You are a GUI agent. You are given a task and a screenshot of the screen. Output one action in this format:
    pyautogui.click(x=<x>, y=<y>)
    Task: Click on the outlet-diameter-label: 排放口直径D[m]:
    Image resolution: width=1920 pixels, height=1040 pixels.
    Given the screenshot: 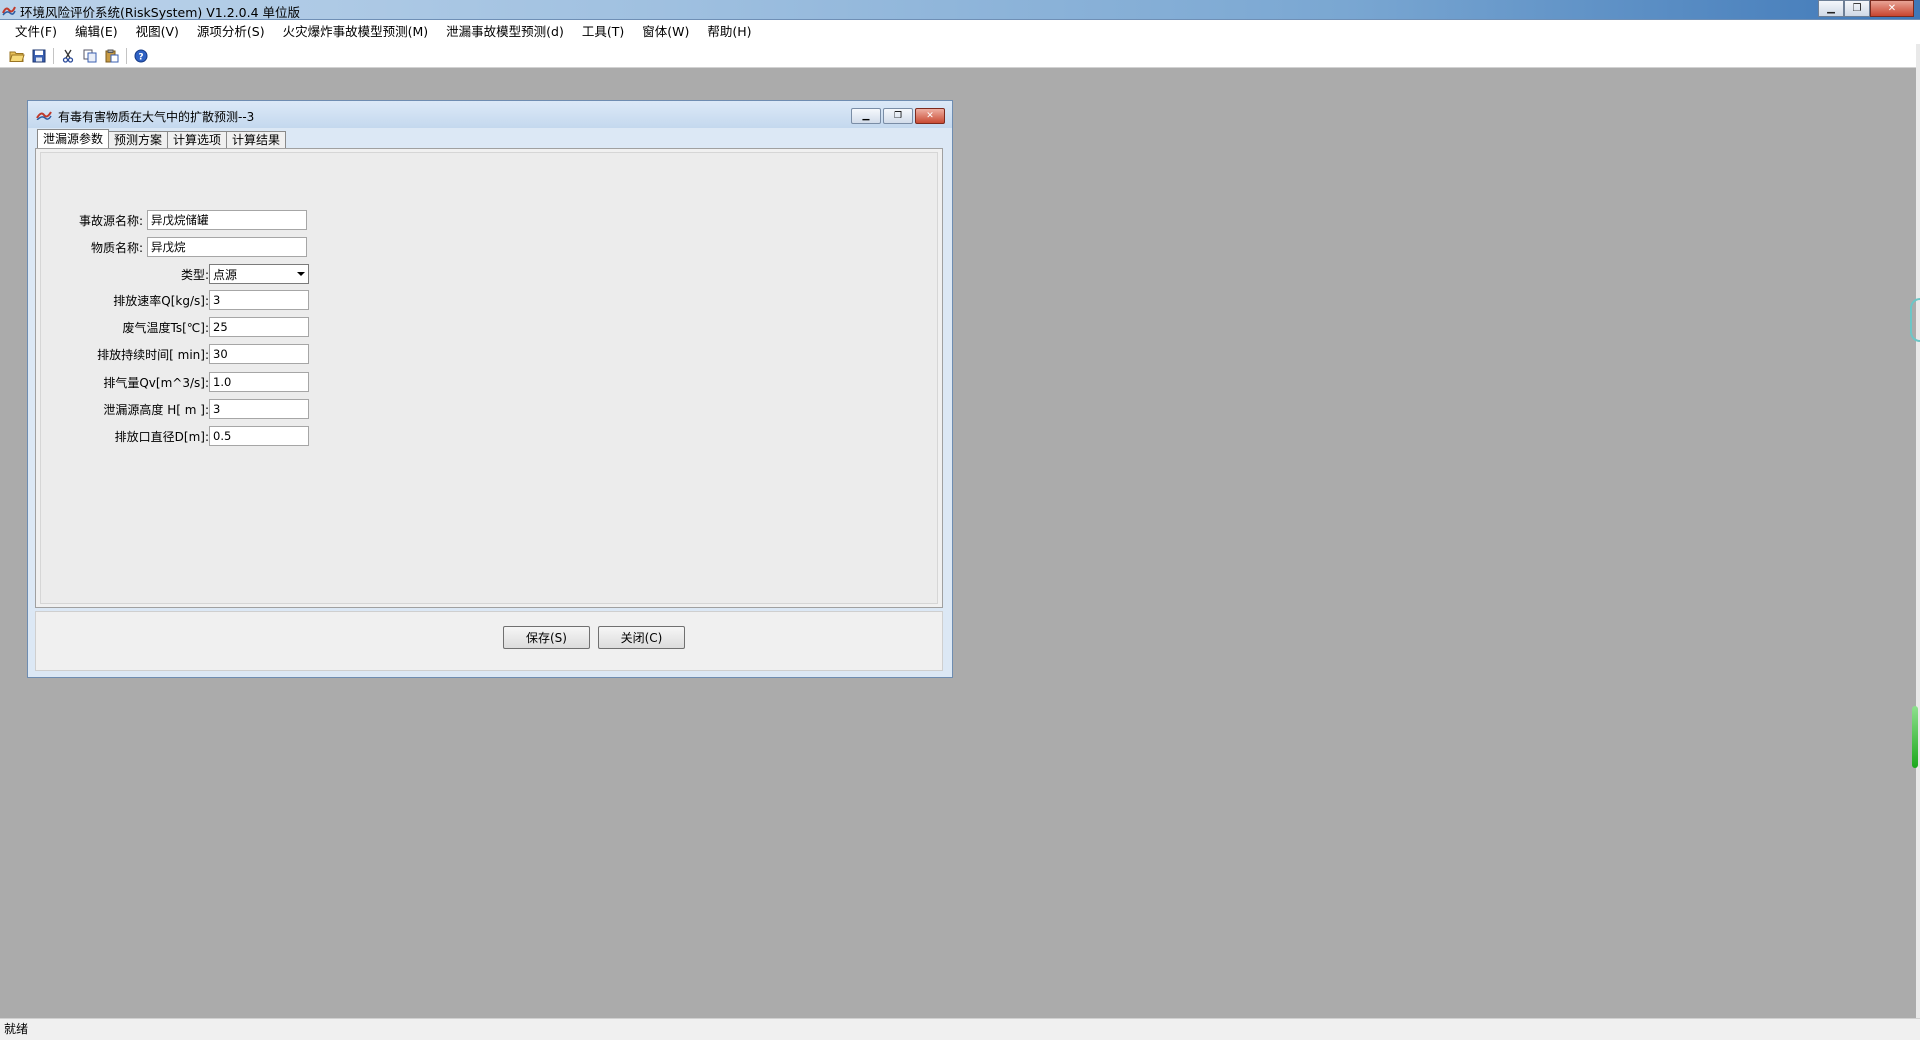 What is the action you would take?
    pyautogui.click(x=161, y=436)
    